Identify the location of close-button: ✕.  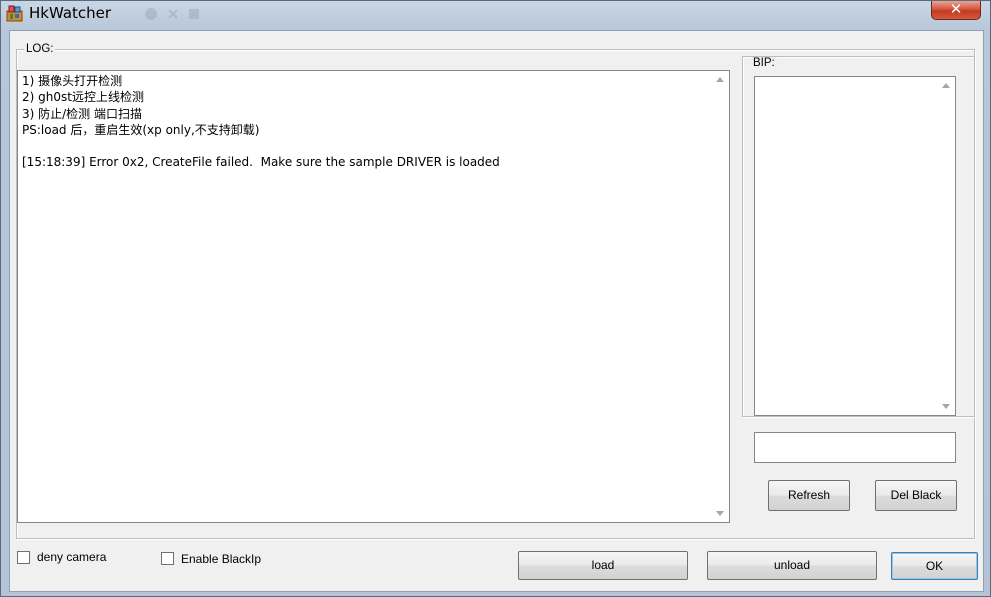
(956, 10).